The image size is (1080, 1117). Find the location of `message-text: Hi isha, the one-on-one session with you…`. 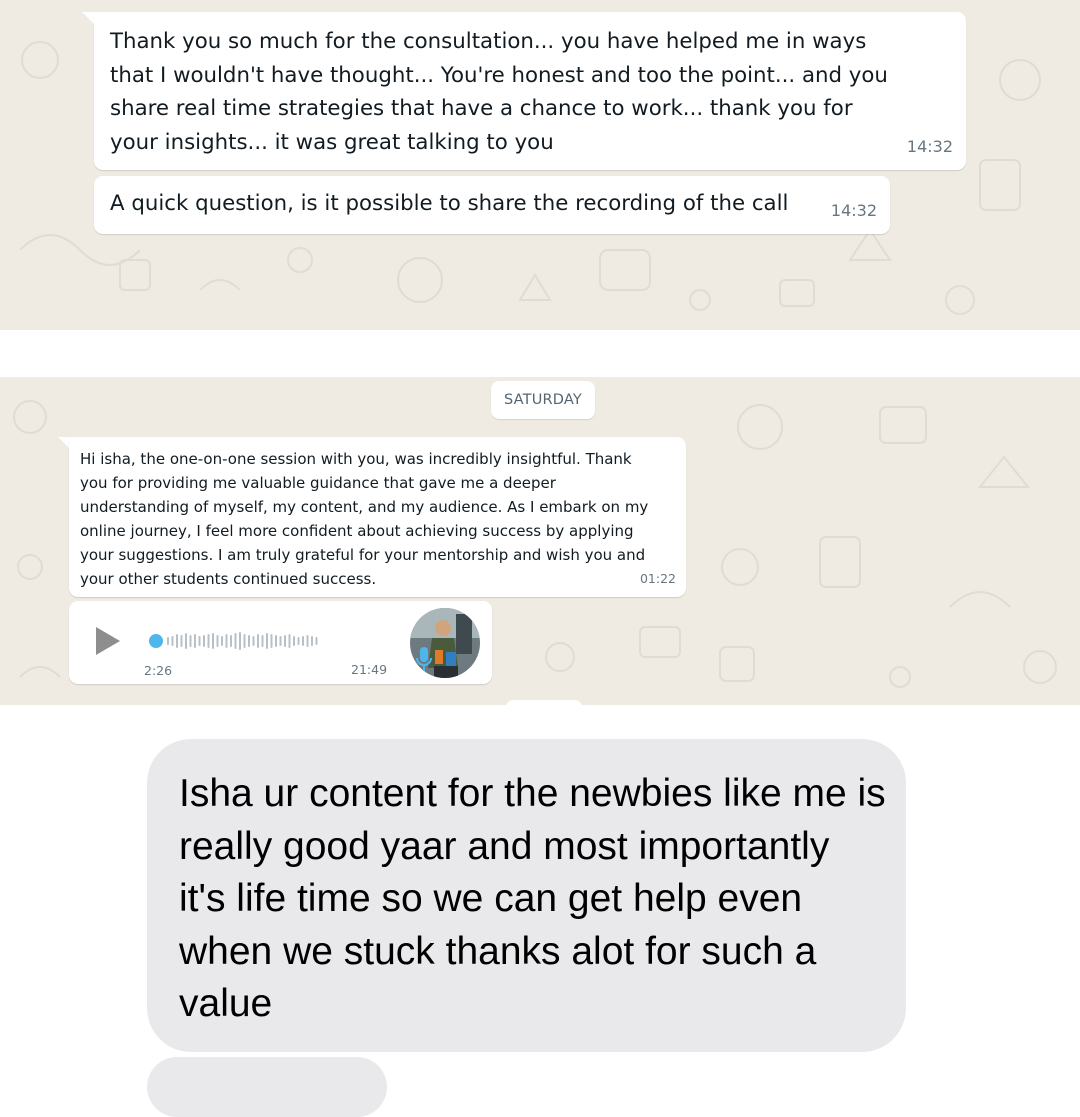

message-text: Hi isha, the one-on-one session with you… is located at coordinates (364, 519).